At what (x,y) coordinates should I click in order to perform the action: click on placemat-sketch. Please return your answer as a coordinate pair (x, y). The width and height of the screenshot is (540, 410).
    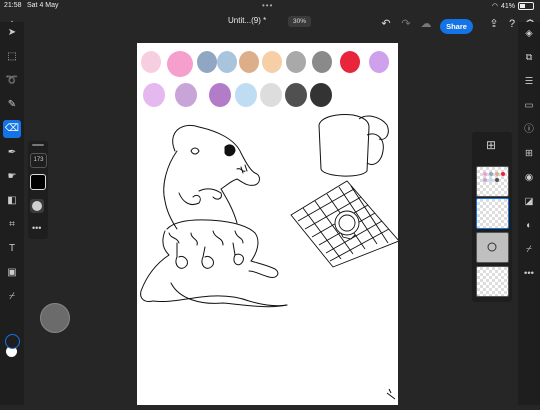
    Looking at the image, I should click on (345, 224).